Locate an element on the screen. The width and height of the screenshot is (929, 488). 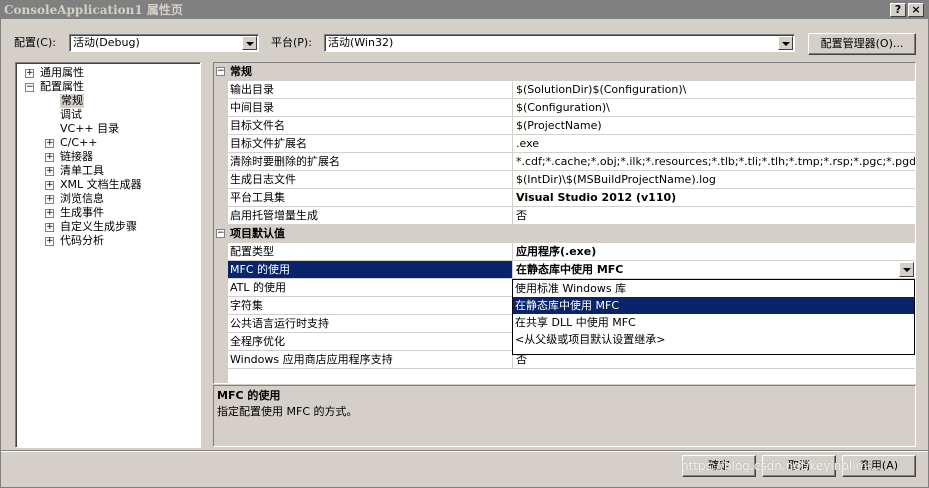
property-name: 启用托管增量生成 is located at coordinates (370, 216).